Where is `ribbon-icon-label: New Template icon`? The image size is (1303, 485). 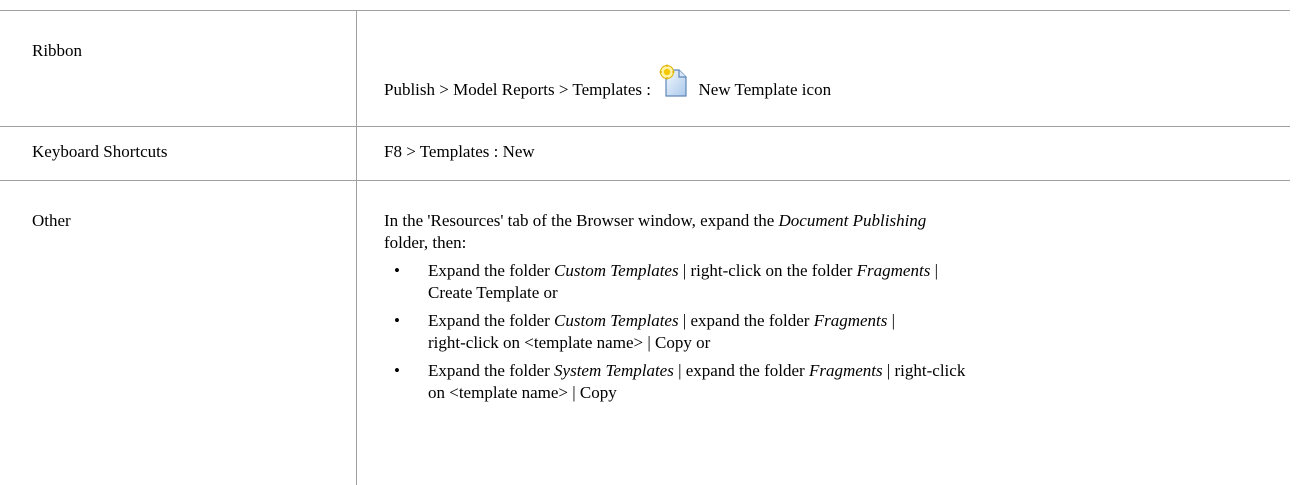 ribbon-icon-label: New Template icon is located at coordinates (765, 89).